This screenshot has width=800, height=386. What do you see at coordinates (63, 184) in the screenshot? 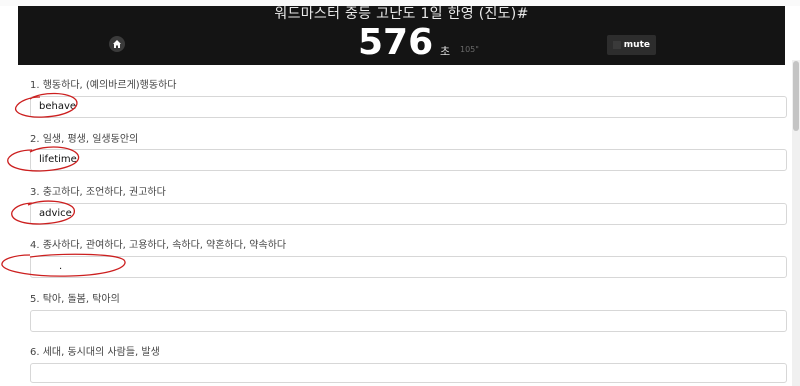
I see `handwritten-circles` at bounding box center [63, 184].